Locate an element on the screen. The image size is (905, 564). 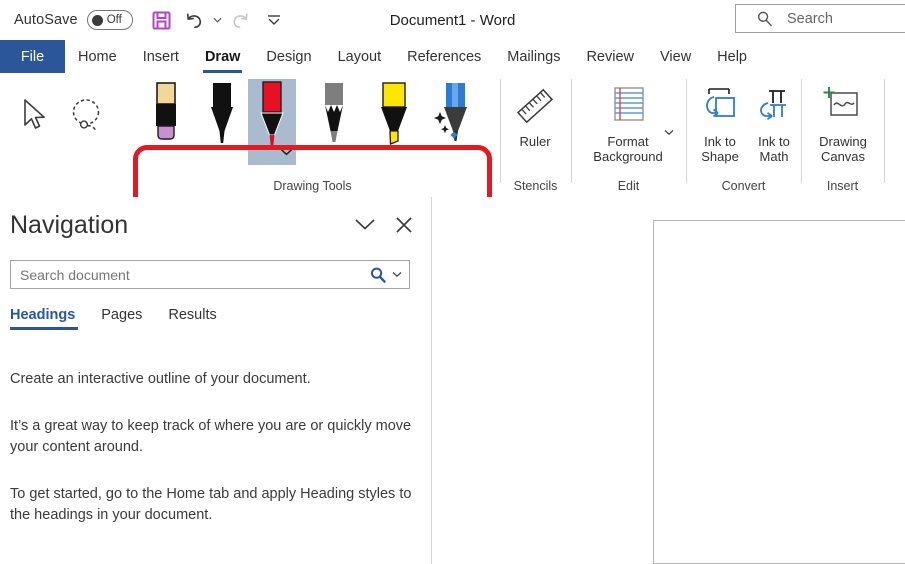
highlighter-icon is located at coordinates (394, 118).